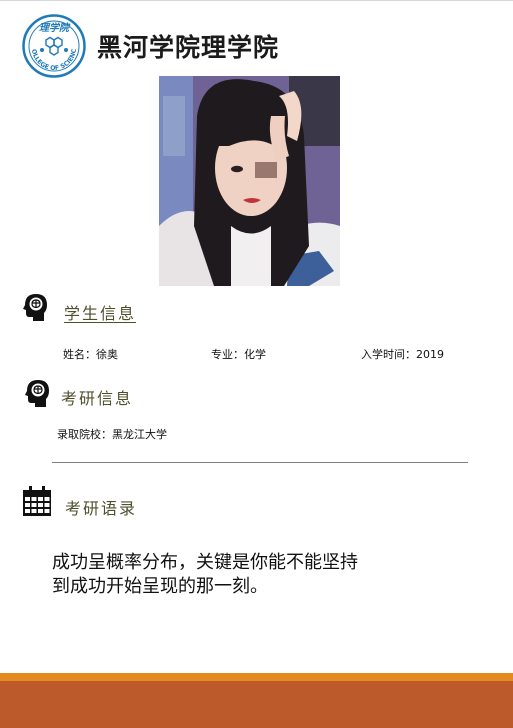 The image size is (513, 728). What do you see at coordinates (37, 501) in the screenshot?
I see `calendar-icon` at bounding box center [37, 501].